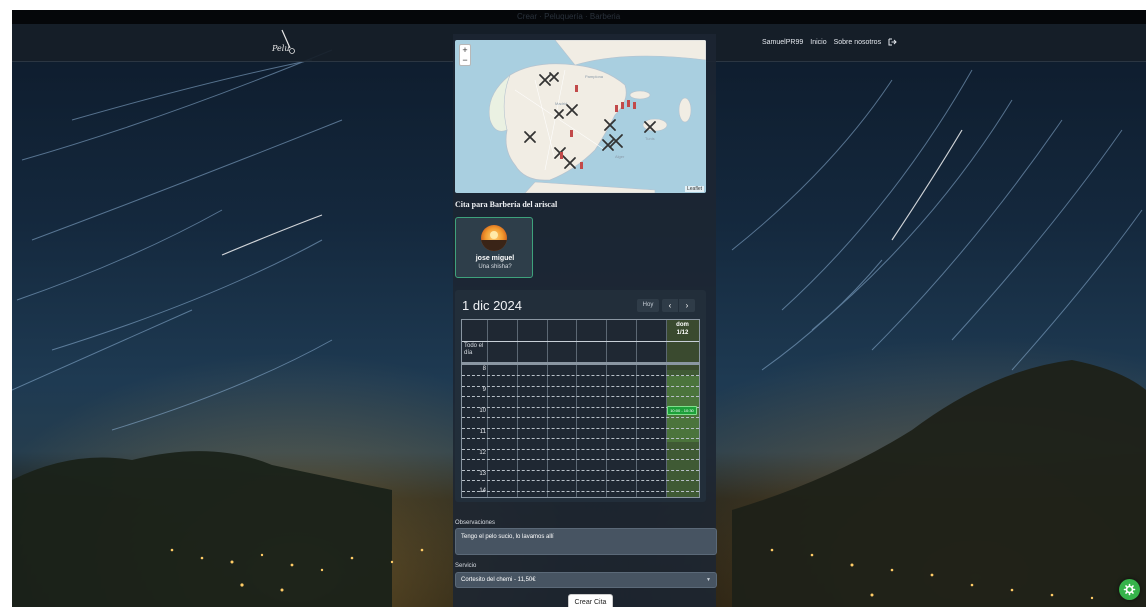 Image resolution: width=1146 pixels, height=607 pixels. I want to click on observaciones-label: Observaciones, so click(475, 523).